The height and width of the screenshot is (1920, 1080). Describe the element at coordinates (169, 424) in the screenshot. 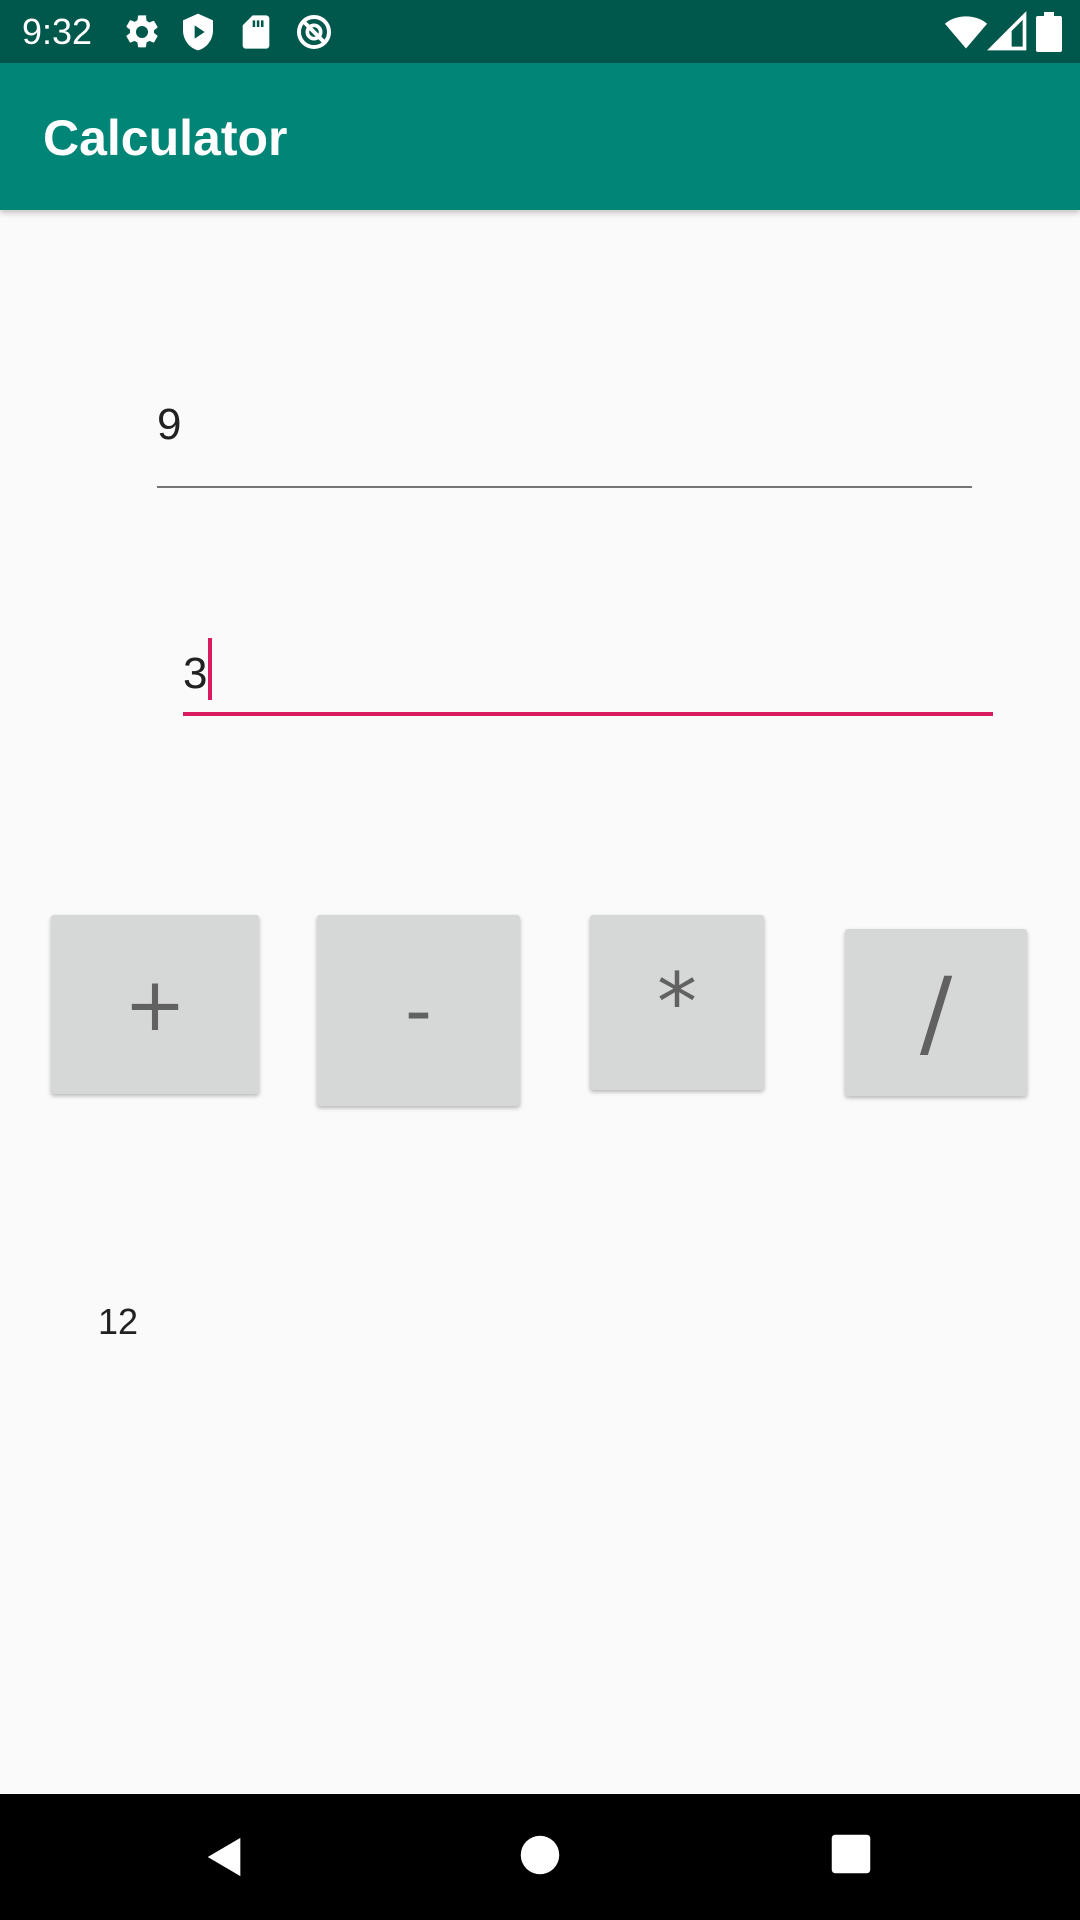

I see `first-number-value: 9` at that location.